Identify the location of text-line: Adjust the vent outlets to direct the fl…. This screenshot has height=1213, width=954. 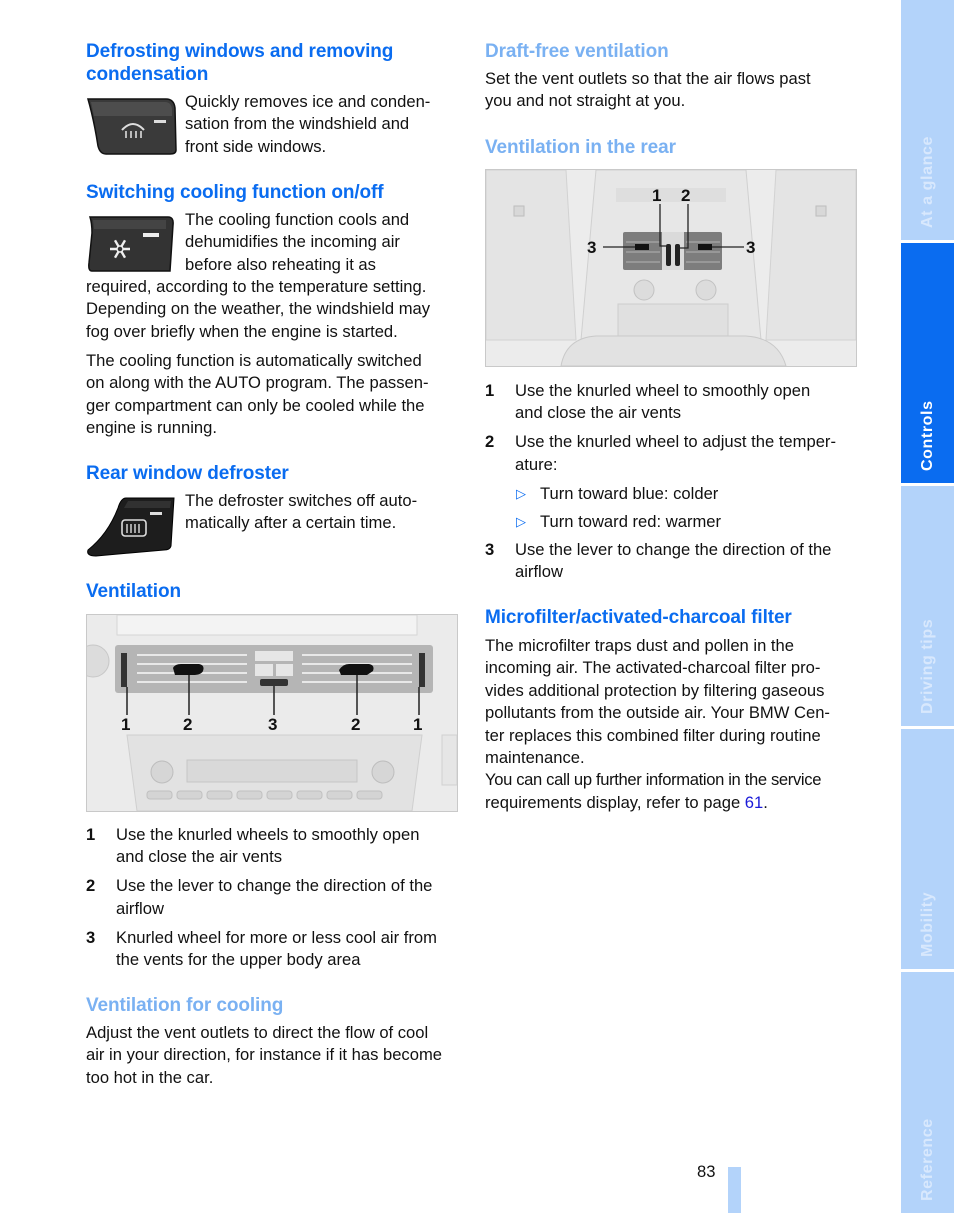
(257, 1032).